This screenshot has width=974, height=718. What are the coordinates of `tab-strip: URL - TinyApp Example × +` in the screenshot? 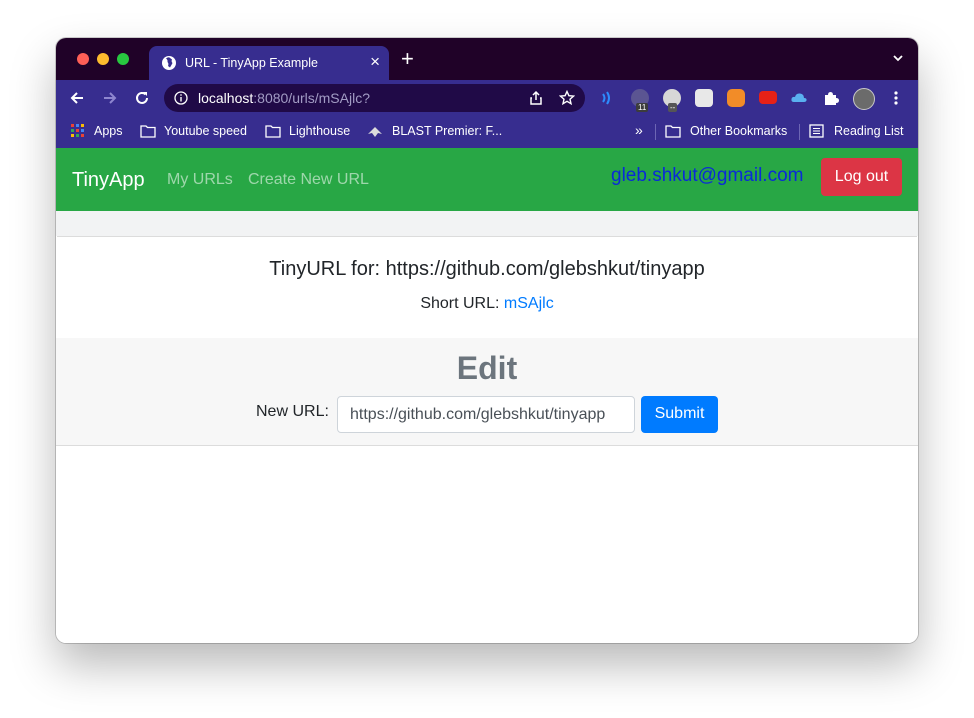 It's located at (487, 59).